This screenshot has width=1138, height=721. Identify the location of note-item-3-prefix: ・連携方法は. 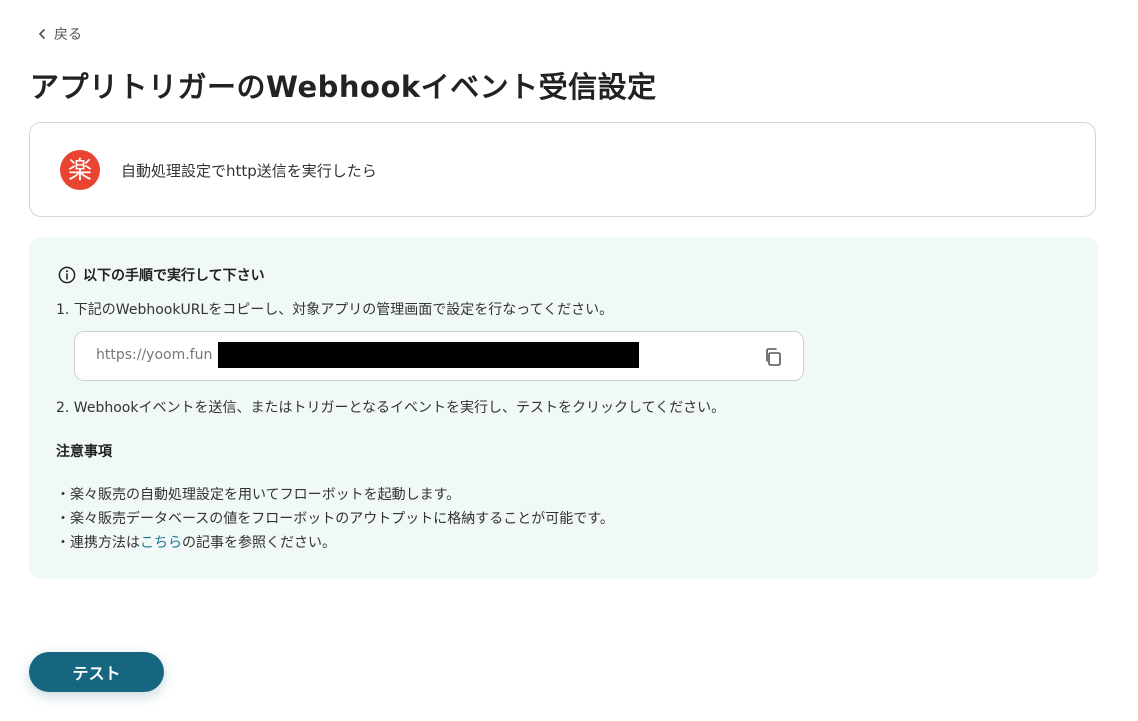
(98, 543).